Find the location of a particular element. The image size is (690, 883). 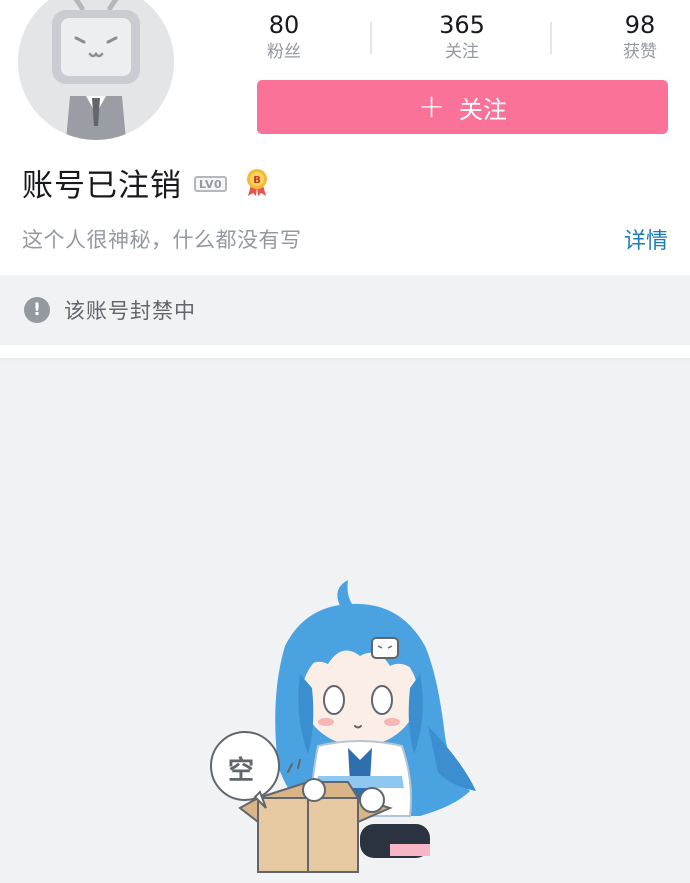

level-badge: LV0 is located at coordinates (211, 184).